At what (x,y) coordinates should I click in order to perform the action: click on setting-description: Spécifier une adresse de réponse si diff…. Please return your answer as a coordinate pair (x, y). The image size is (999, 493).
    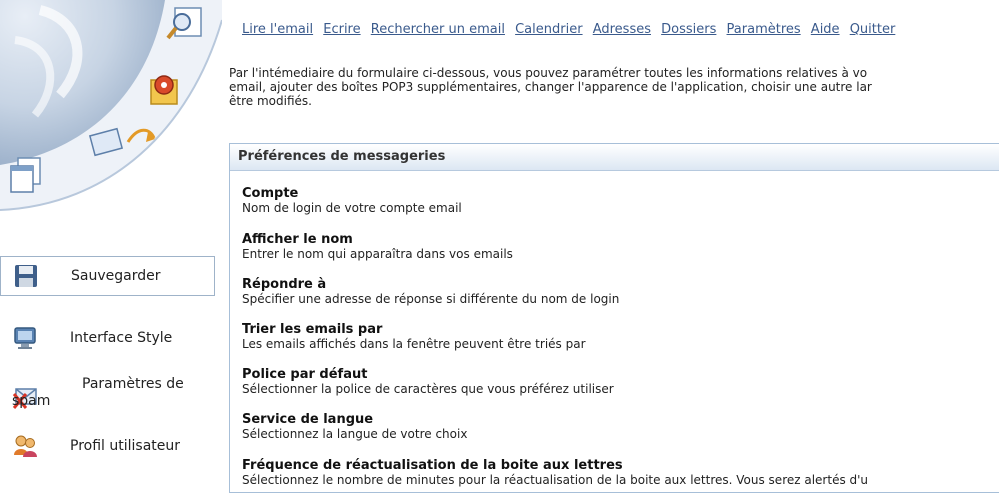
    Looking at the image, I should click on (431, 299).